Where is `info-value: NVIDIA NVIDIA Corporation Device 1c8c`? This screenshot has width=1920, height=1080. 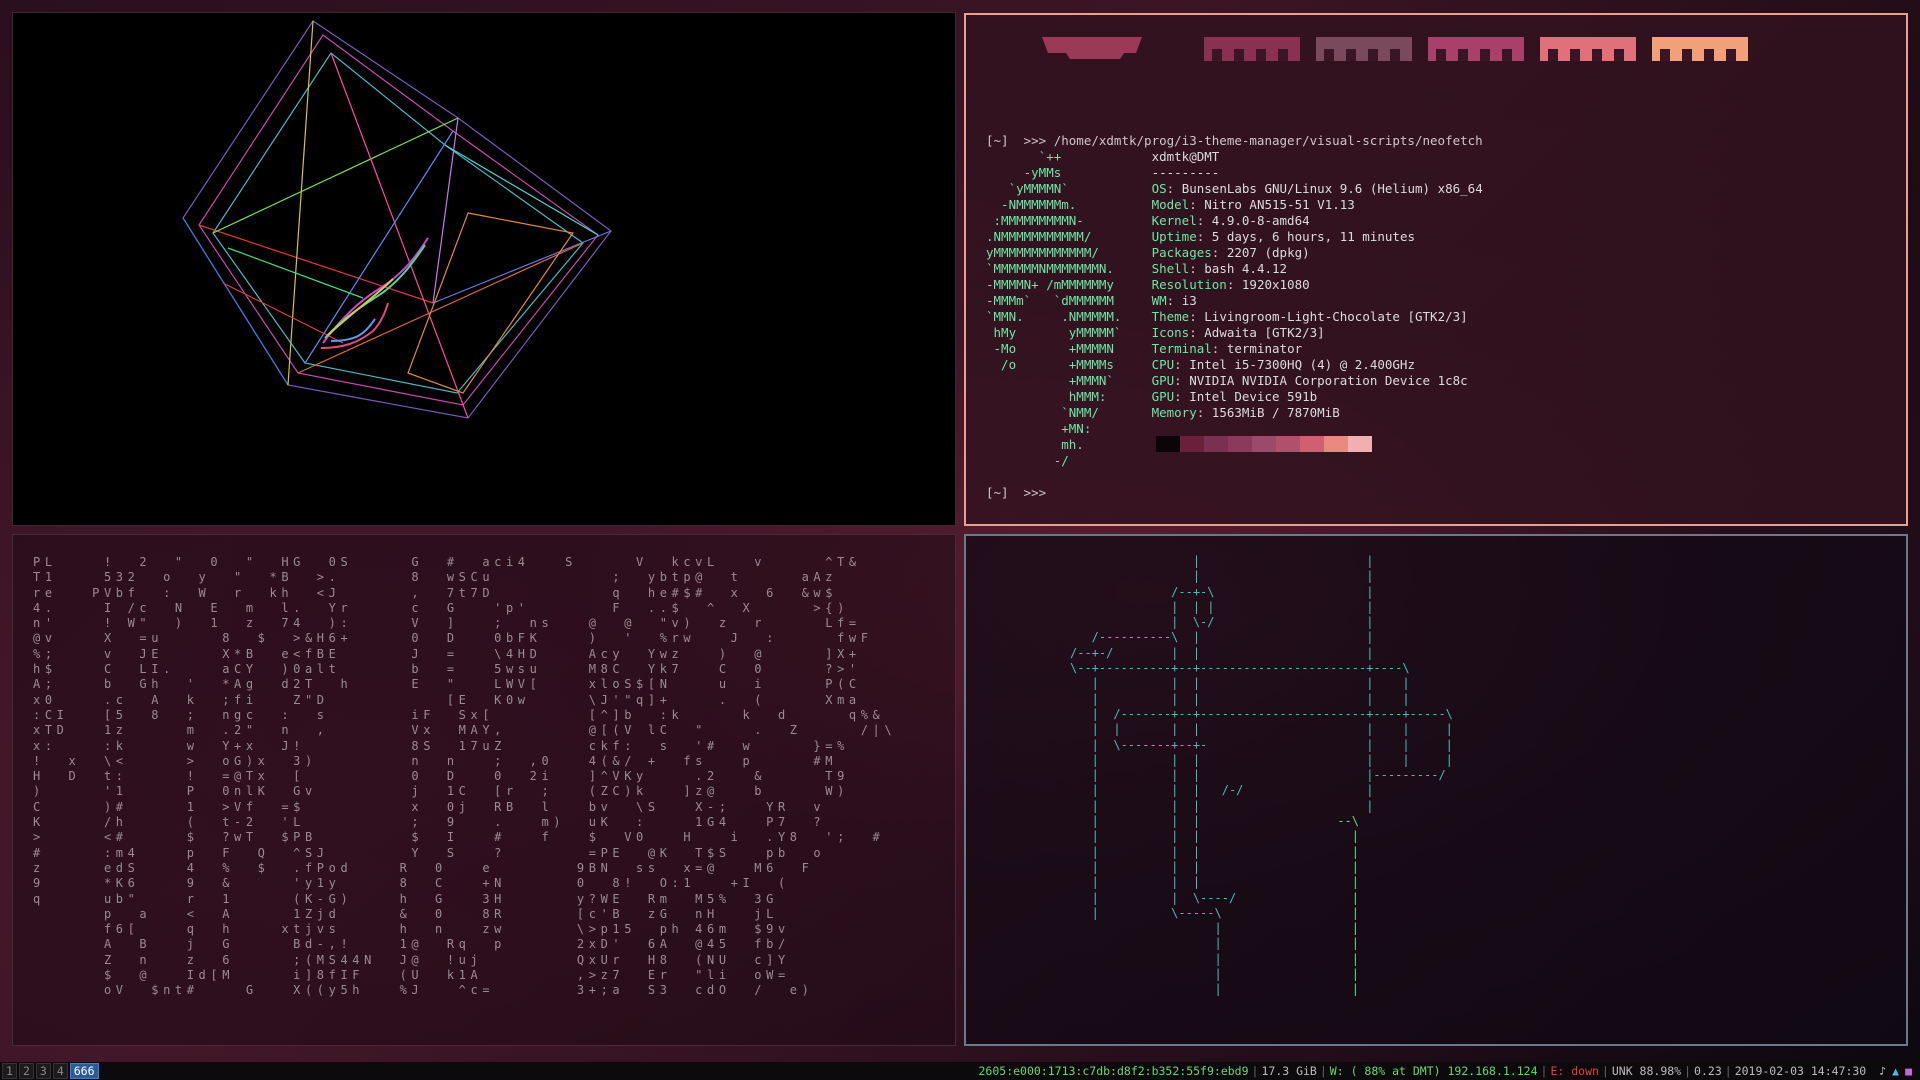
info-value: NVIDIA NVIDIA Corporation Device 1c8c is located at coordinates (1328, 380).